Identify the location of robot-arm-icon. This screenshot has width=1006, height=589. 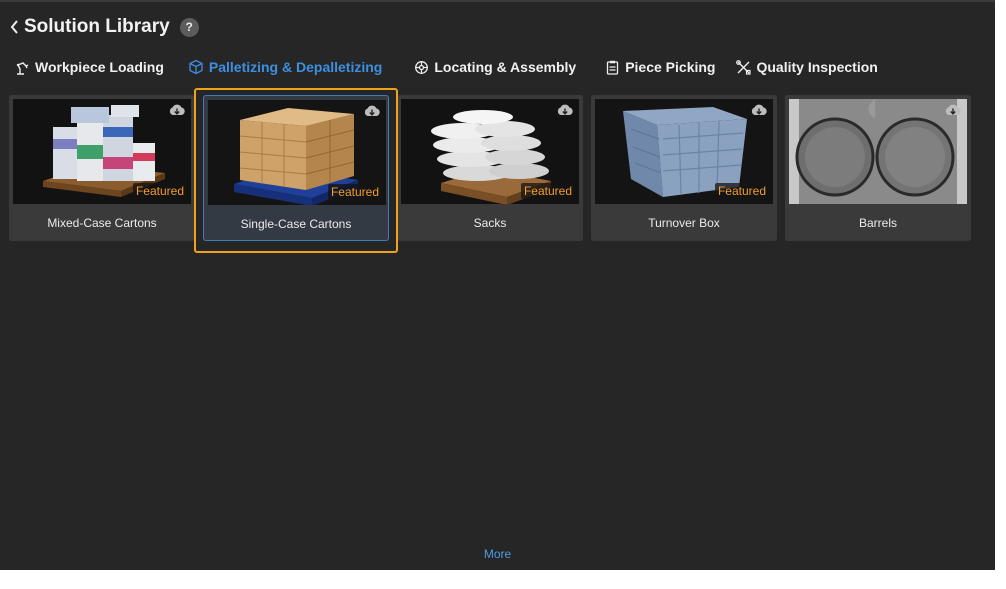
(22, 67).